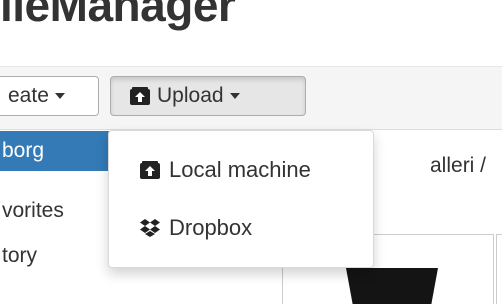  Describe the element at coordinates (49, 96) in the screenshot. I see `create-button: eate` at that location.